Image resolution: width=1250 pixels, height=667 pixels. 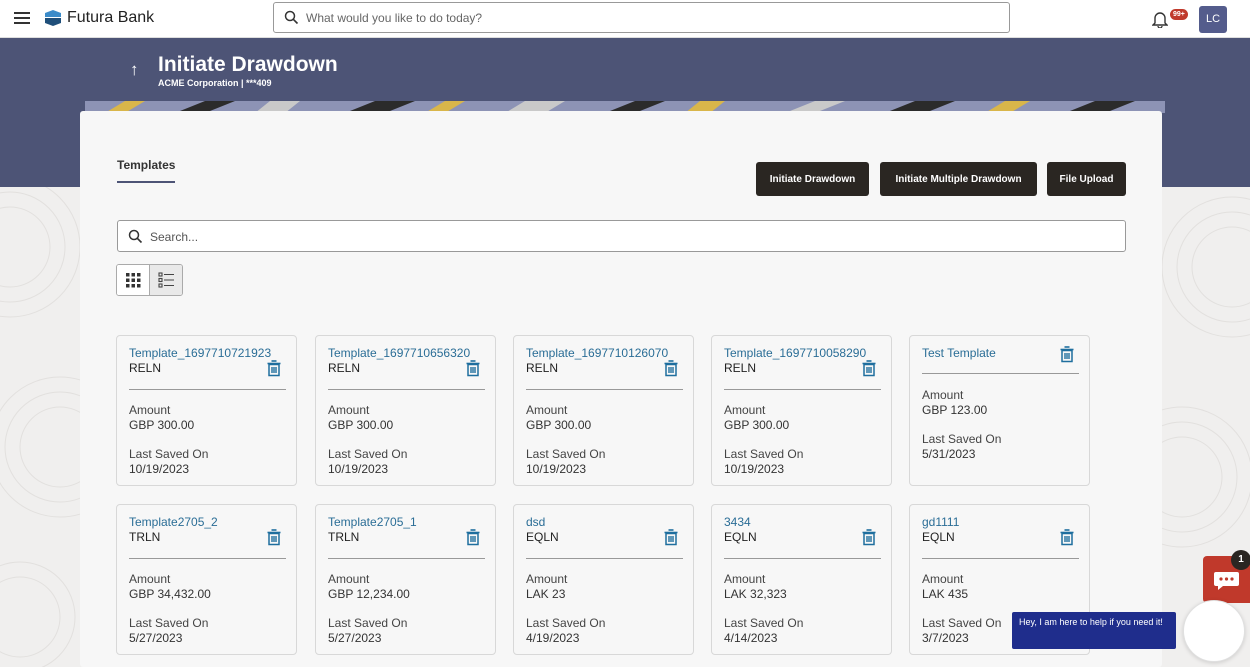 What do you see at coordinates (1086, 179) in the screenshot?
I see `file-upload-button: File Upload` at bounding box center [1086, 179].